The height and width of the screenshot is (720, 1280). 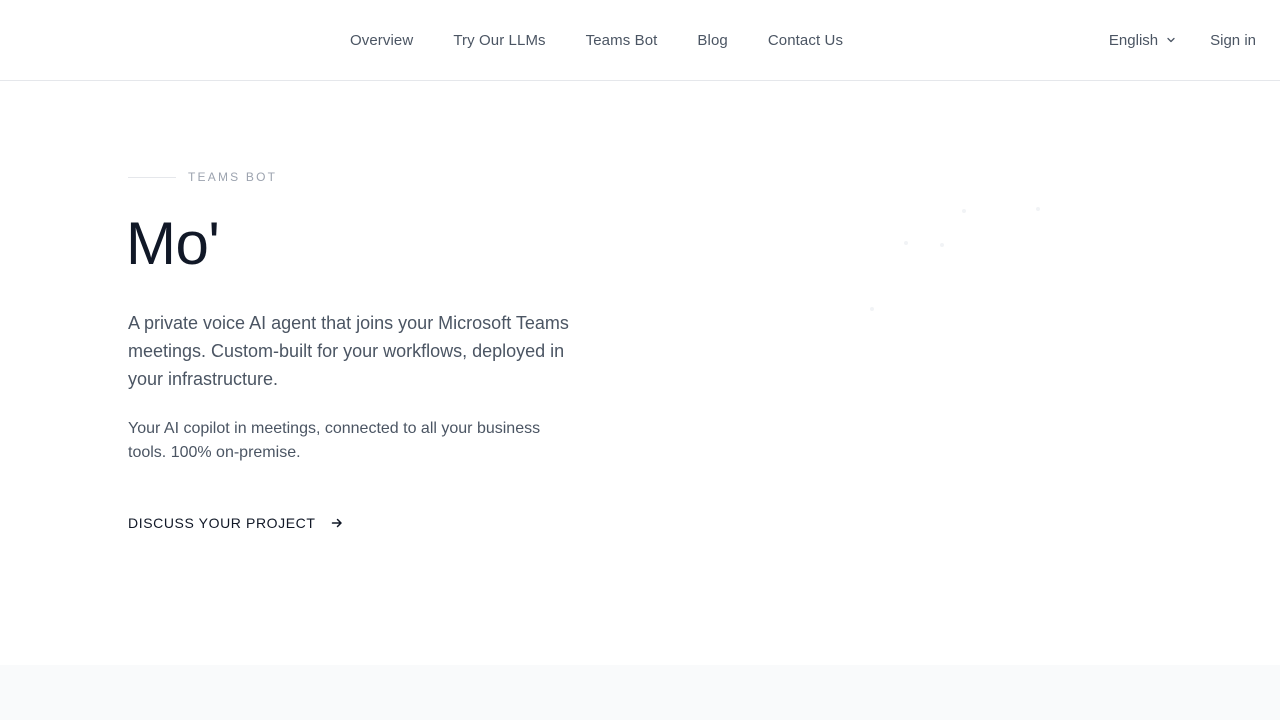 What do you see at coordinates (499, 40) in the screenshot?
I see `nav-try-our-llms: Try Our LLMs` at bounding box center [499, 40].